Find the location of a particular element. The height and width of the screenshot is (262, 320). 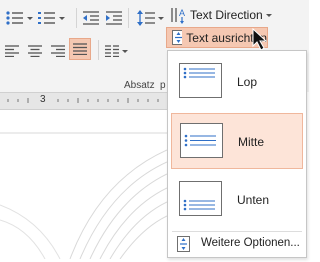

align-right-button is located at coordinates (58, 51).